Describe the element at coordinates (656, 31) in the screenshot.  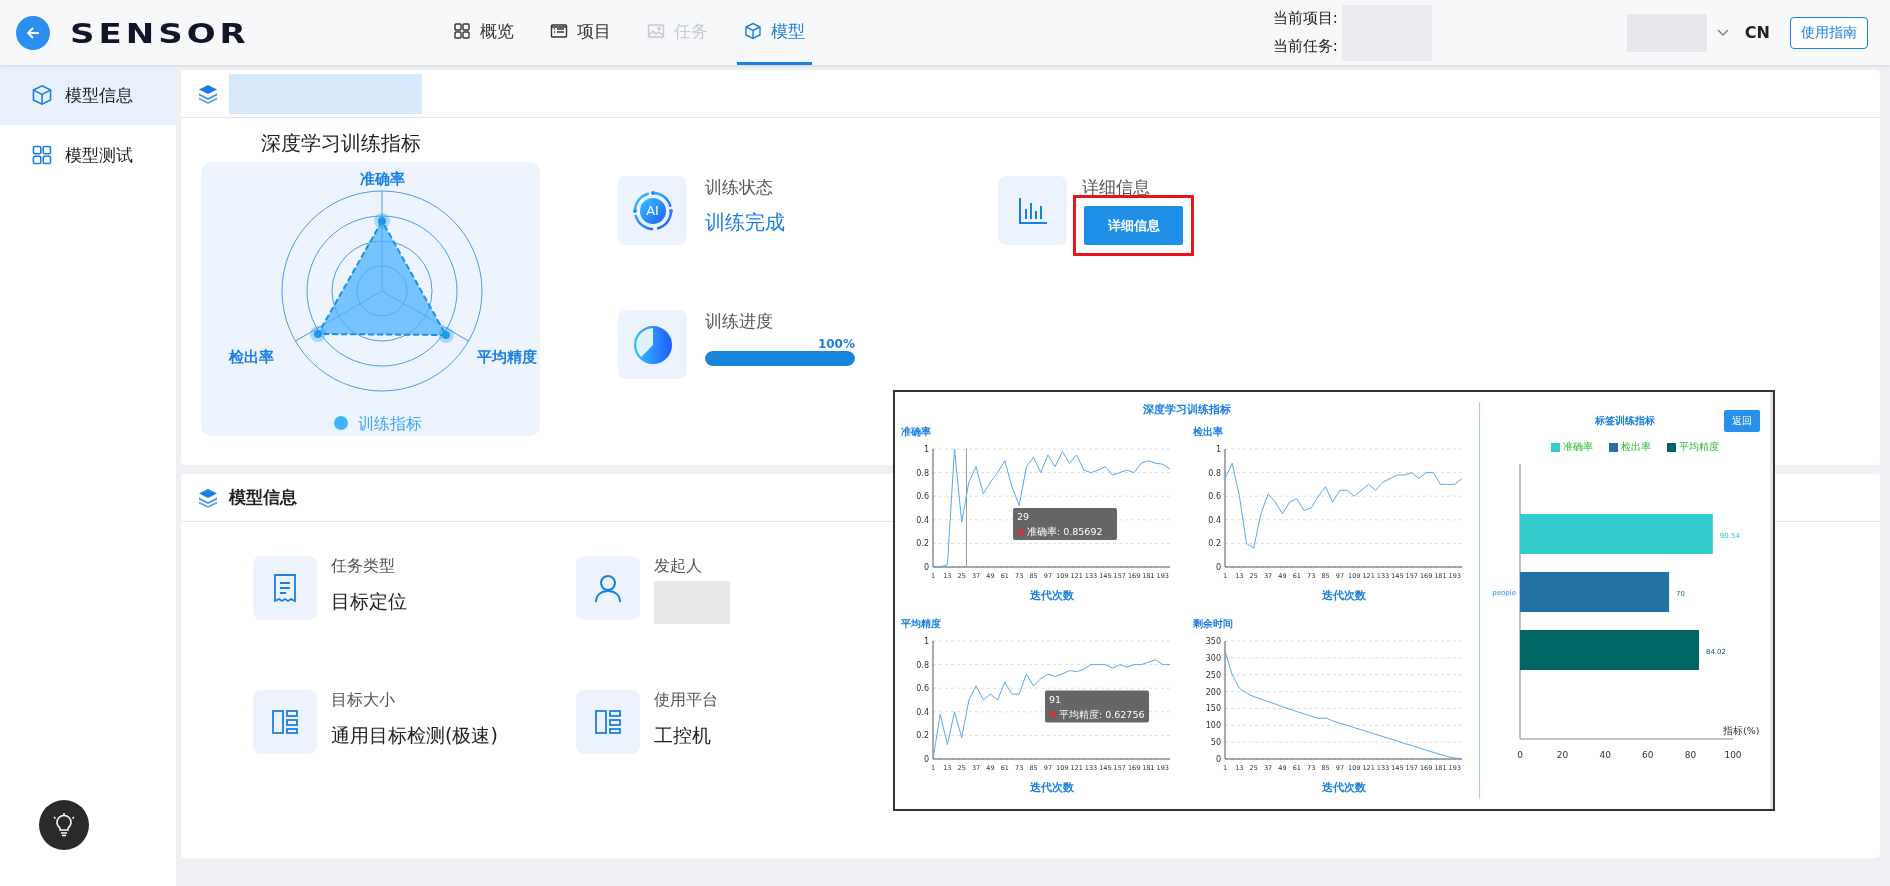
I see `image-icon` at that location.